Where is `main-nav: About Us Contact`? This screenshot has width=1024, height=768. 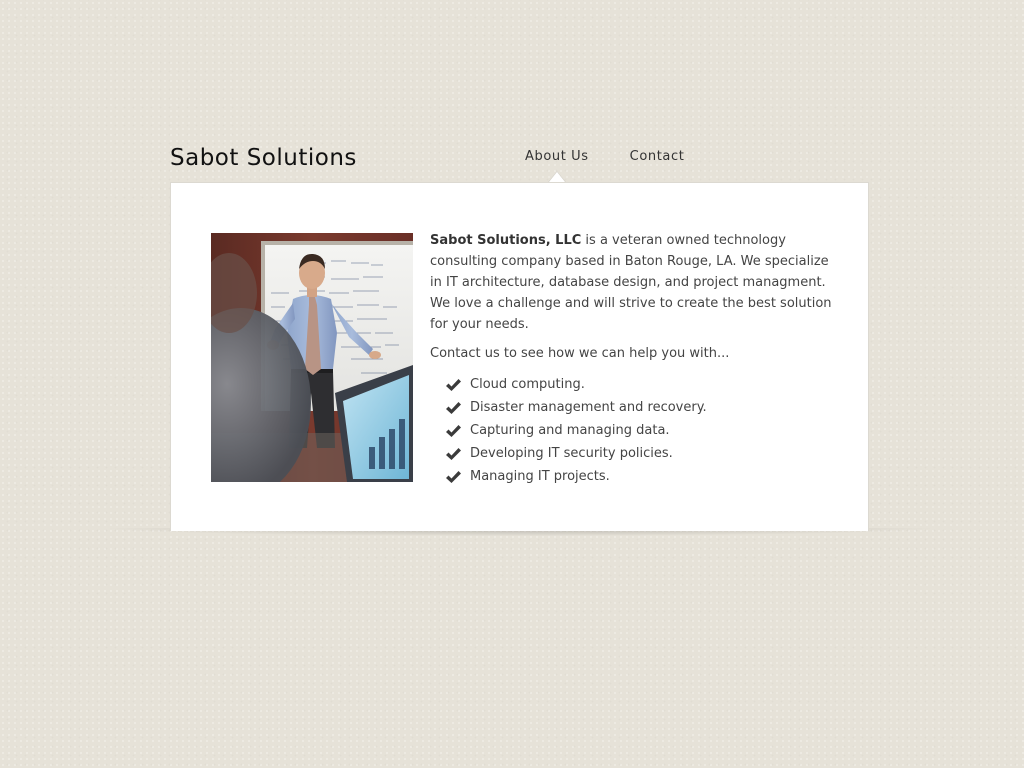 main-nav: About Us Contact is located at coordinates (604, 156).